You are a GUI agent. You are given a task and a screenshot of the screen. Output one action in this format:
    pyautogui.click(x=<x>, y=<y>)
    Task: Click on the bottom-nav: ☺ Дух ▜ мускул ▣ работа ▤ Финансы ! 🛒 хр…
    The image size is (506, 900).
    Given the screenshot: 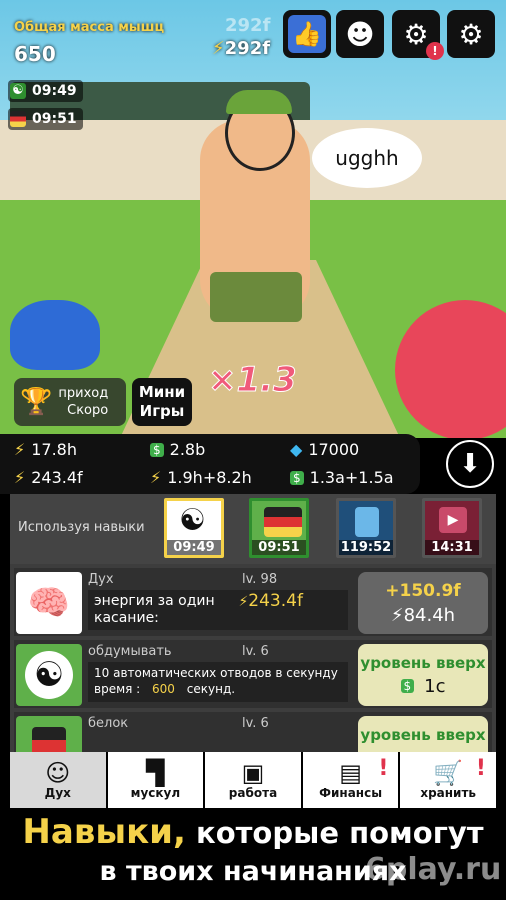 What is the action you would take?
    pyautogui.click(x=253, y=780)
    